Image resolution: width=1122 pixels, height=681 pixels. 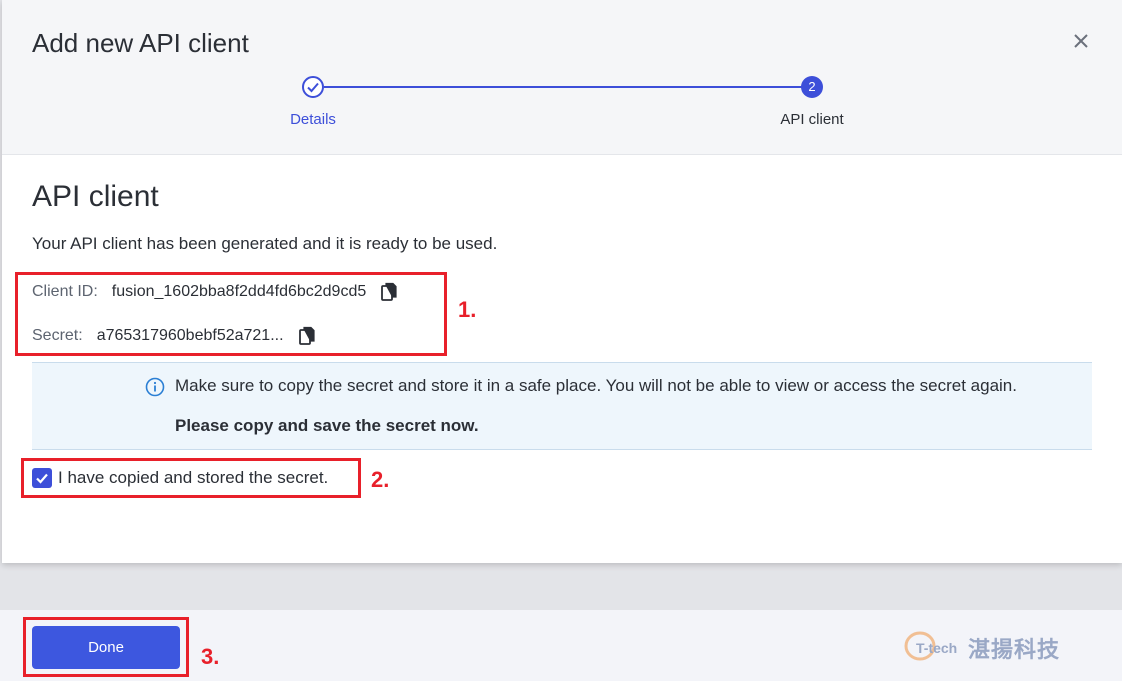 What do you see at coordinates (936, 648) in the screenshot?
I see `svg-text: T-tech` at bounding box center [936, 648].